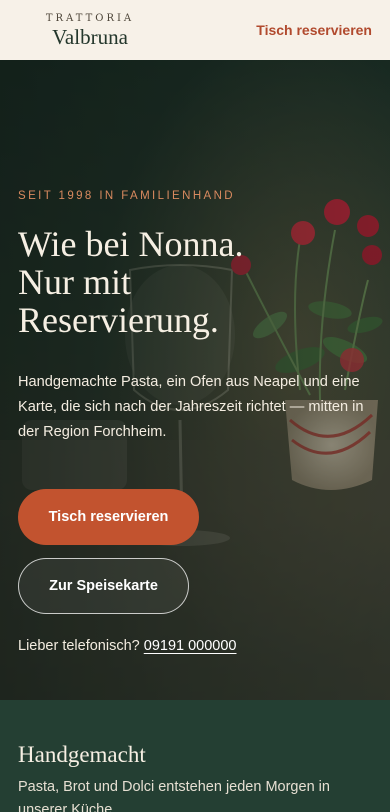 The height and width of the screenshot is (812, 390). Describe the element at coordinates (190, 646) in the screenshot. I see `phone-link: 09191 000000` at that location.